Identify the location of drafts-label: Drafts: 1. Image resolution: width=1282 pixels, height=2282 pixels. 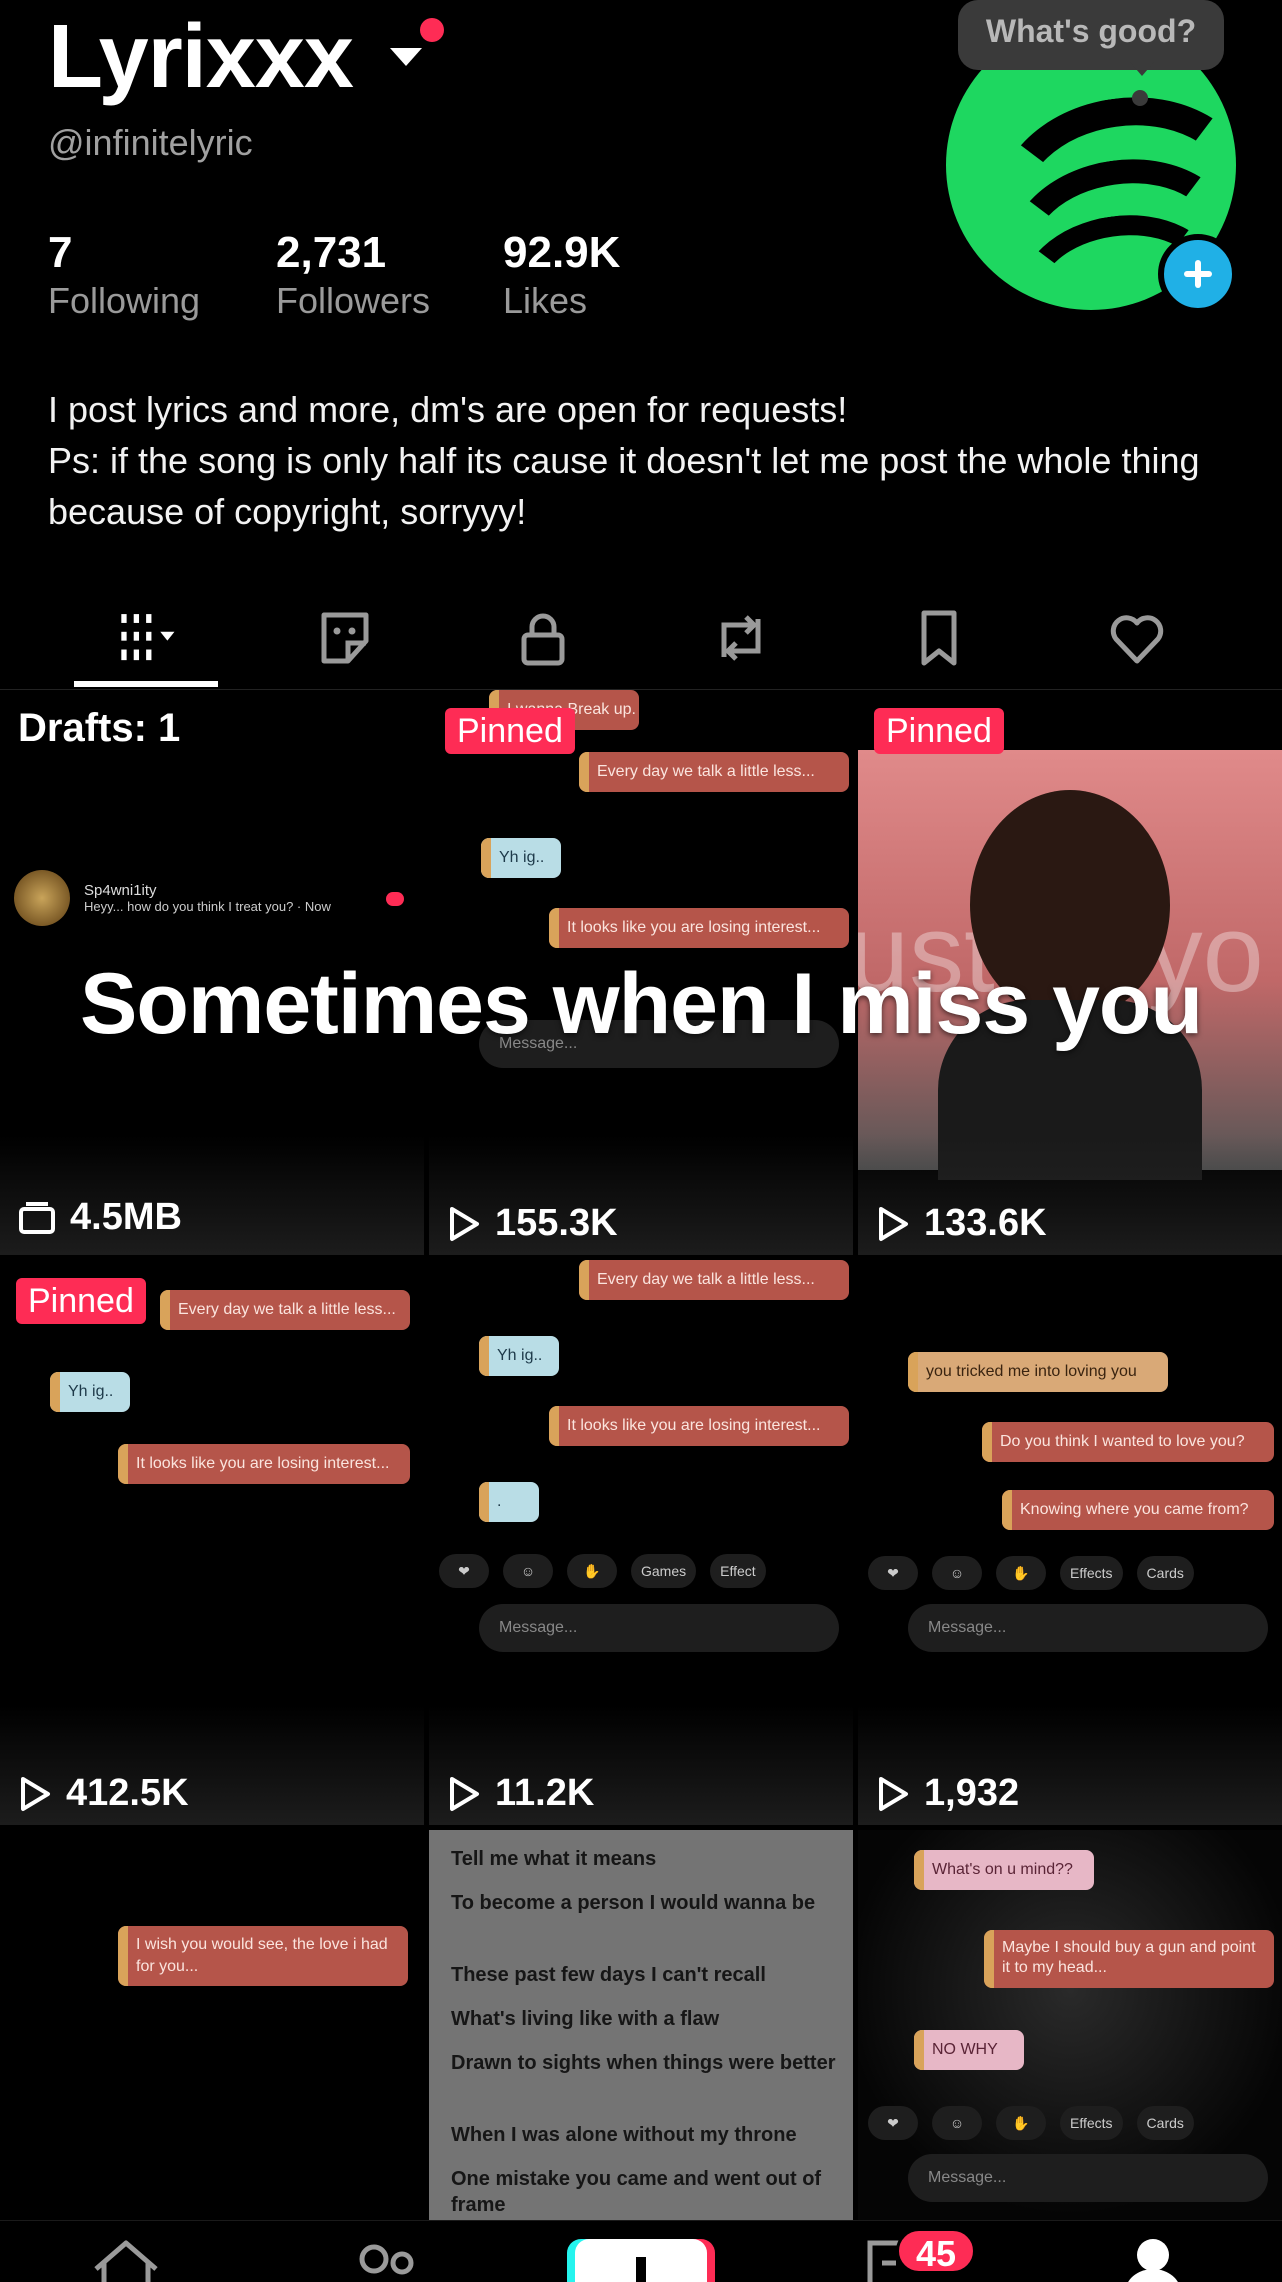
(99, 728).